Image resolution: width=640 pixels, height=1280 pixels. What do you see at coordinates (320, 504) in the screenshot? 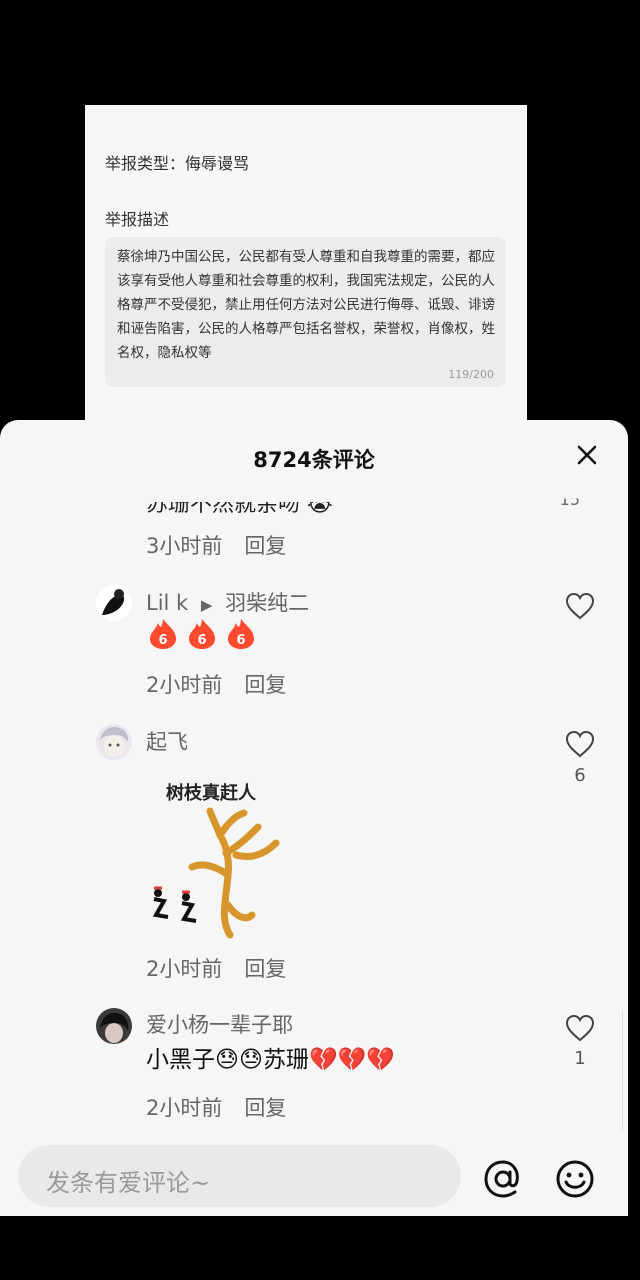
I see `crying-emoji-icon: 😭` at bounding box center [320, 504].